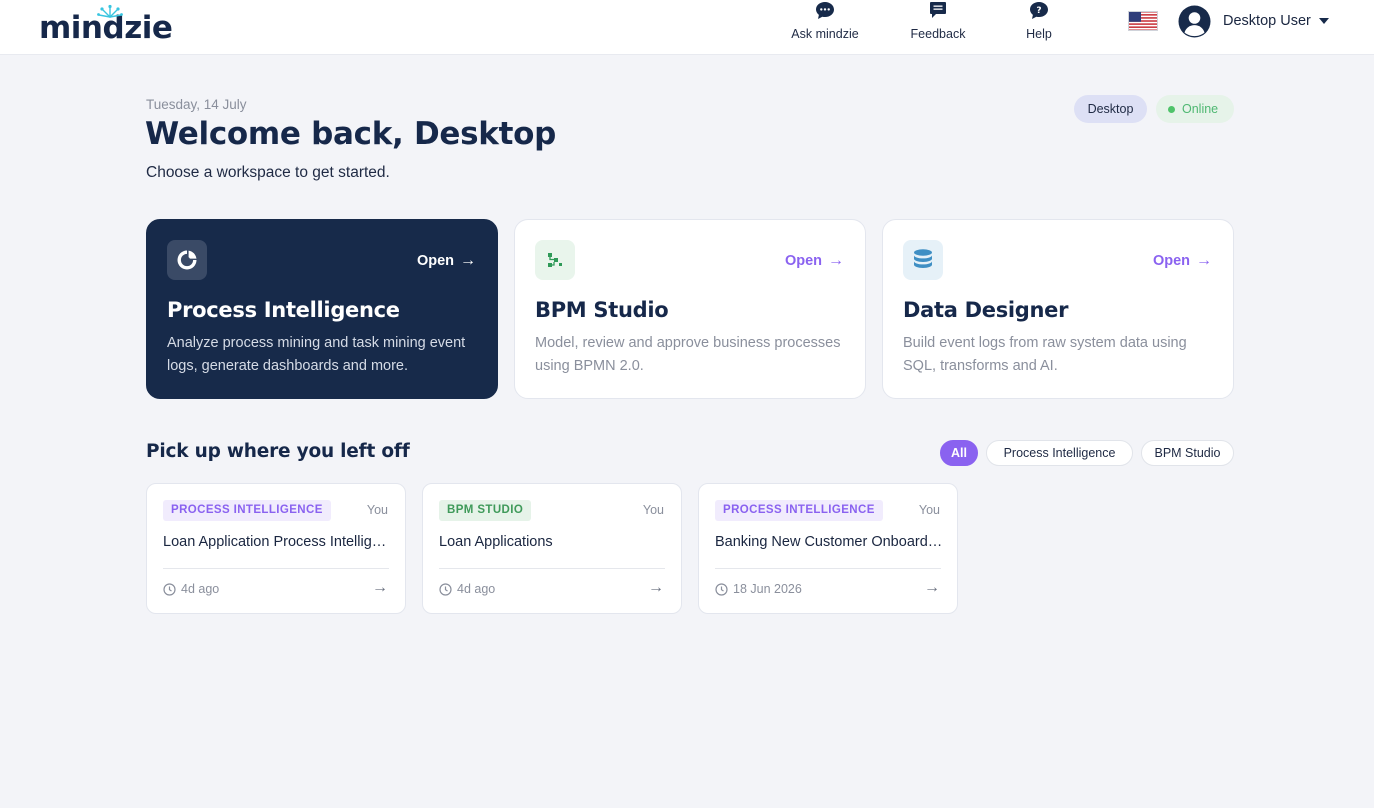  Describe the element at coordinates (106, 26) in the screenshot. I see `mindzie-logo: mindzie` at that location.